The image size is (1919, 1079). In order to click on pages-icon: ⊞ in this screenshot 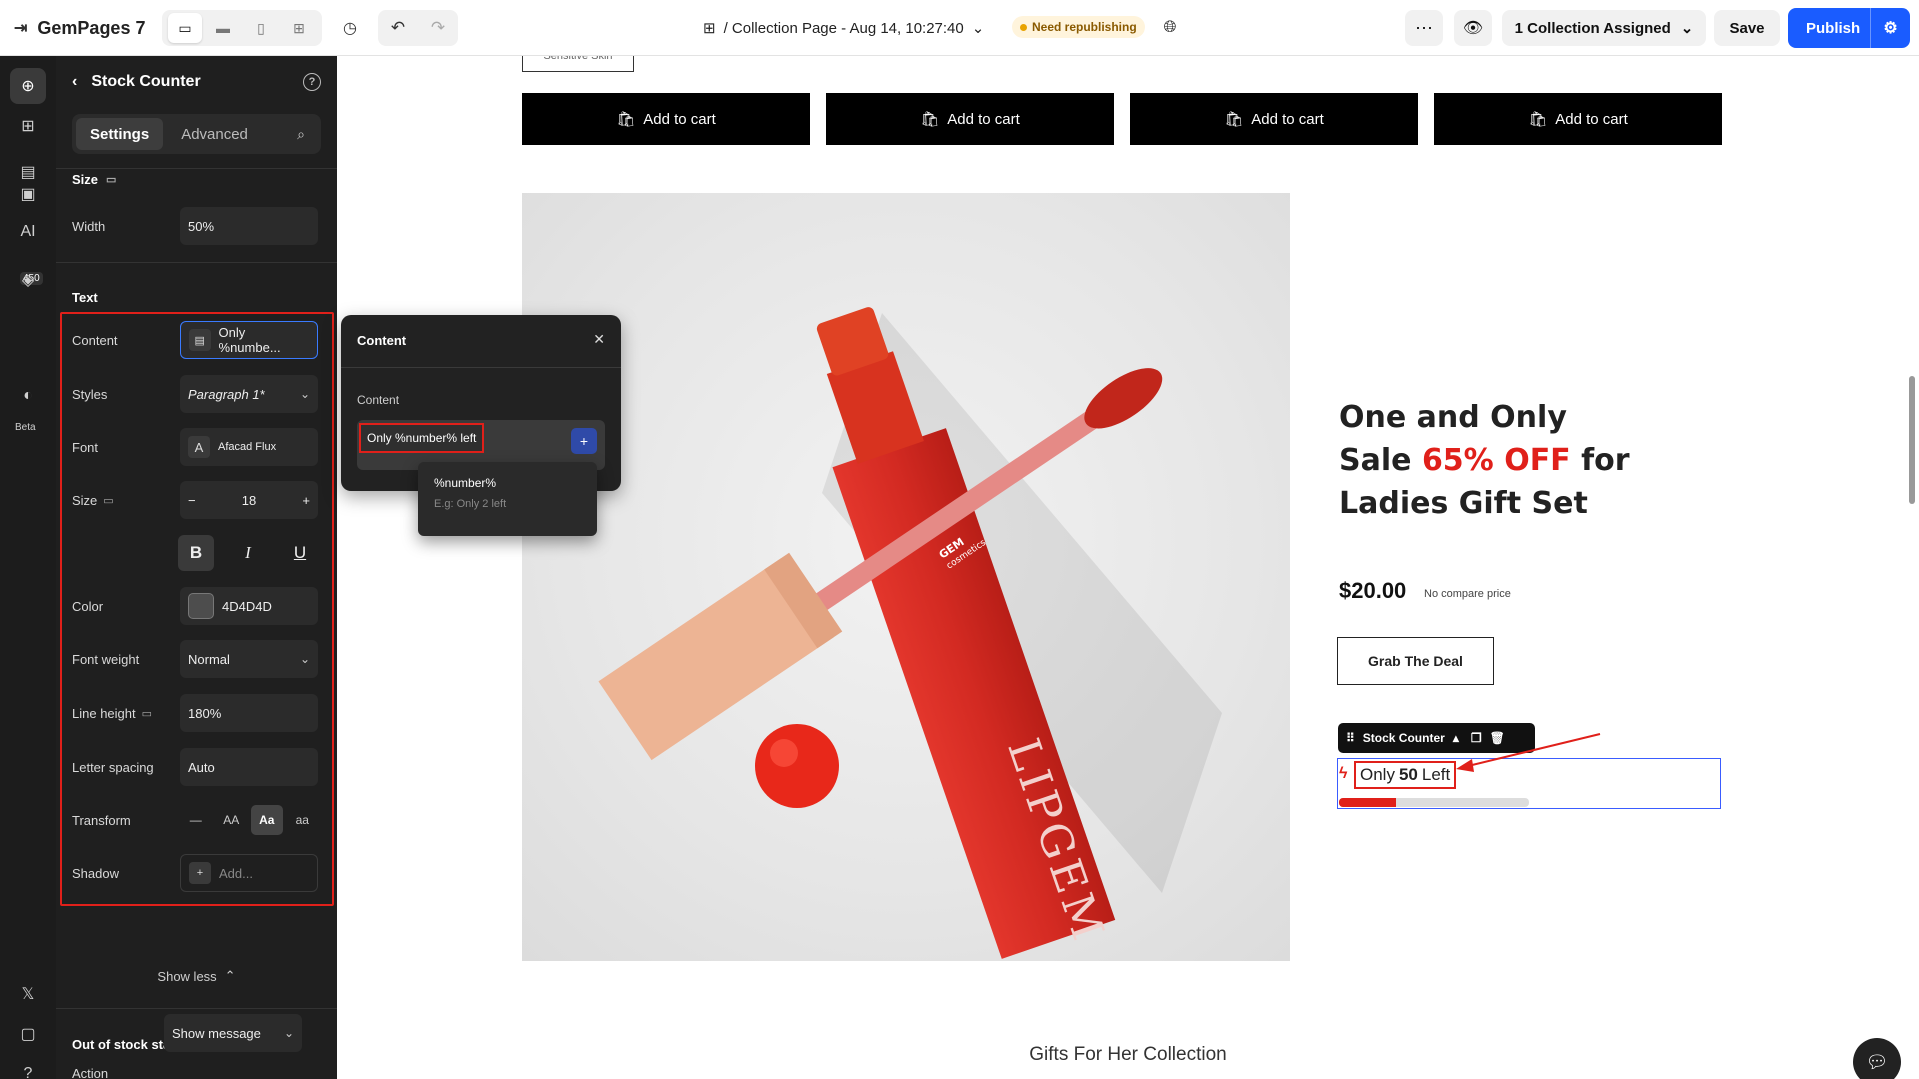, I will do `click(709, 28)`.